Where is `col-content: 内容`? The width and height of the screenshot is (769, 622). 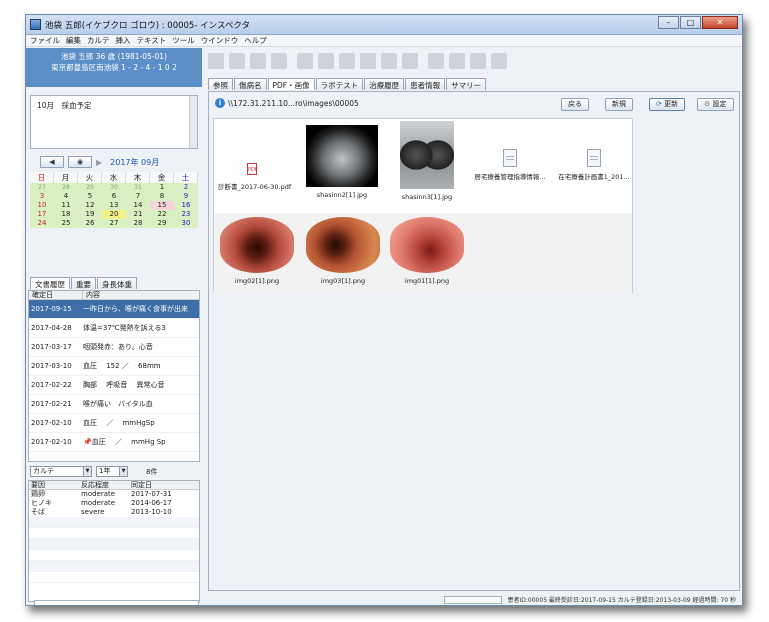 col-content: 内容 is located at coordinates (91, 295).